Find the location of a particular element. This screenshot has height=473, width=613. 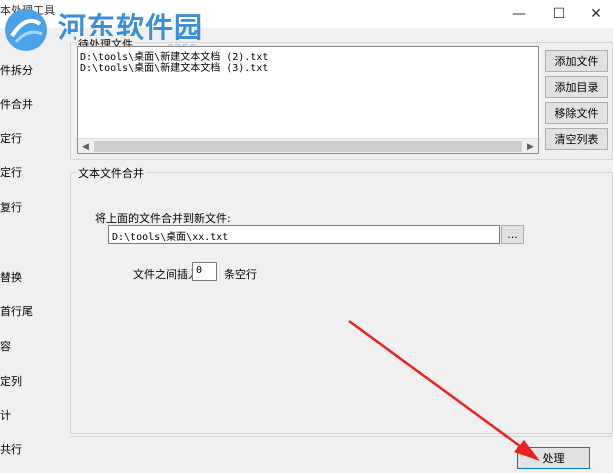

blank-lines-suffix: 条空行 is located at coordinates (240, 274).